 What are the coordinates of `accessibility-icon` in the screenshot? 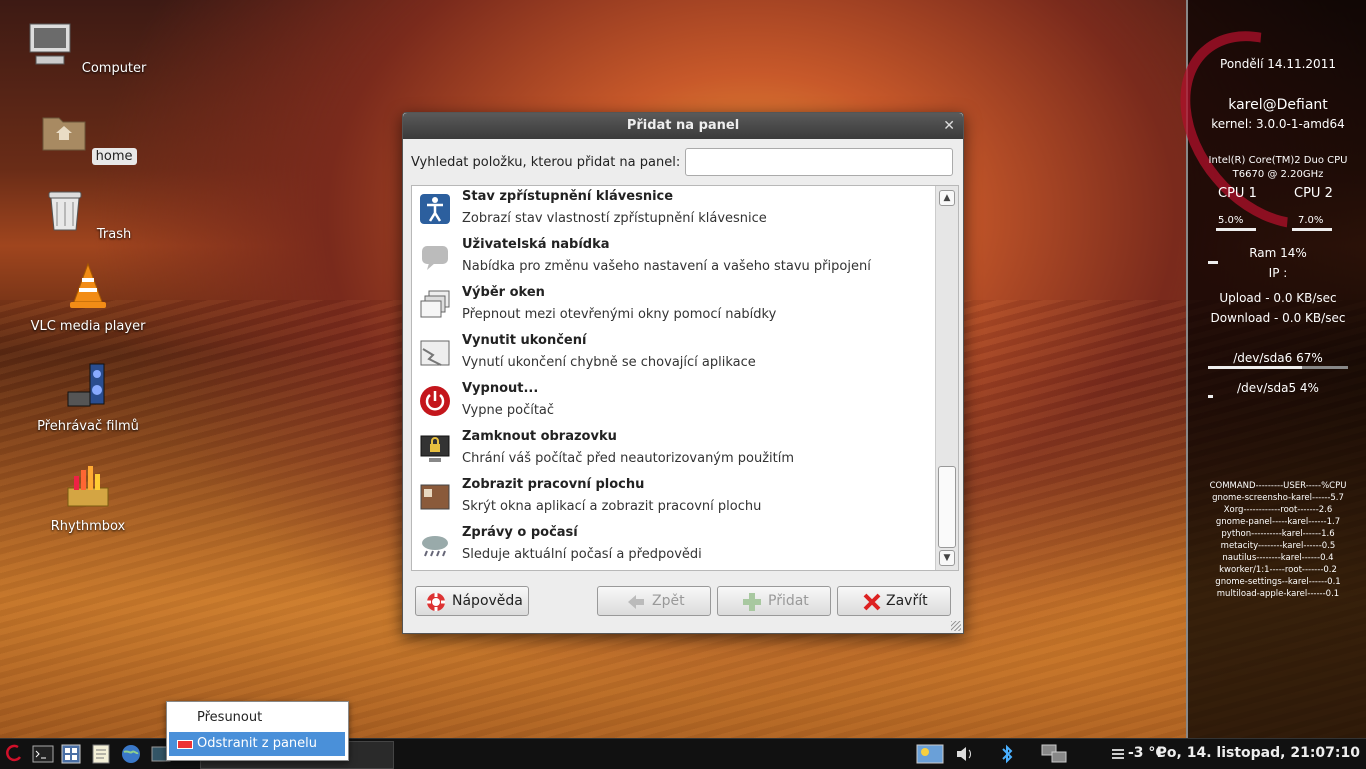 It's located at (435, 209).